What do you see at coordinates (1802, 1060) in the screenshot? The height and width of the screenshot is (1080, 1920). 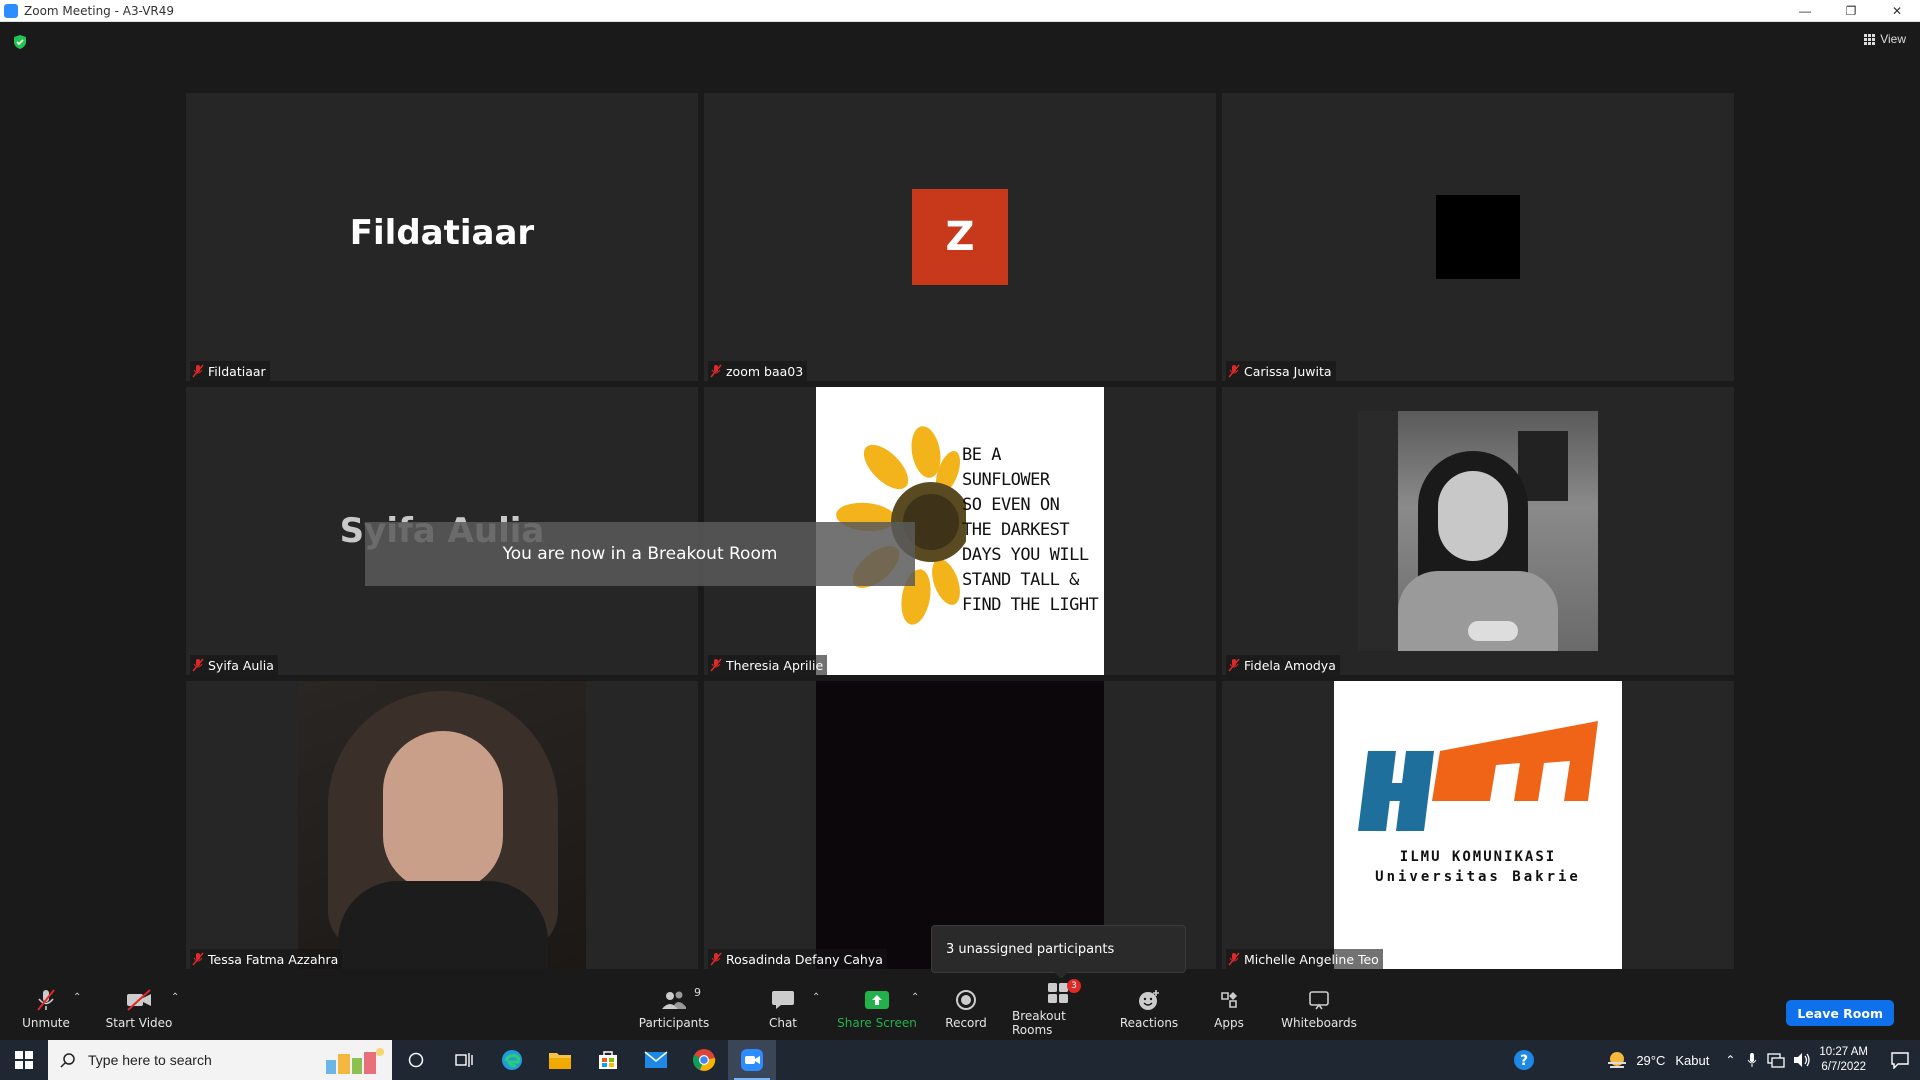 I see `volume-icon` at bounding box center [1802, 1060].